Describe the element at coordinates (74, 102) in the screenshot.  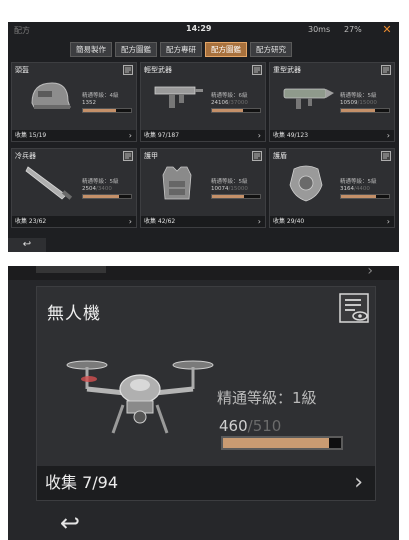
I see `category-card-helmet: 頭盔 精通等級：4級 1352 收集 15/19 ›` at that location.